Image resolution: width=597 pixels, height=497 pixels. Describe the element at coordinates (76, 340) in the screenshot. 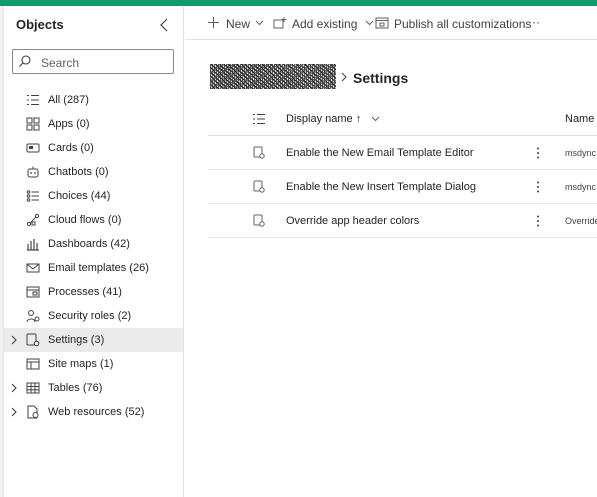

I see `nav-item-label: Settings (3)` at that location.